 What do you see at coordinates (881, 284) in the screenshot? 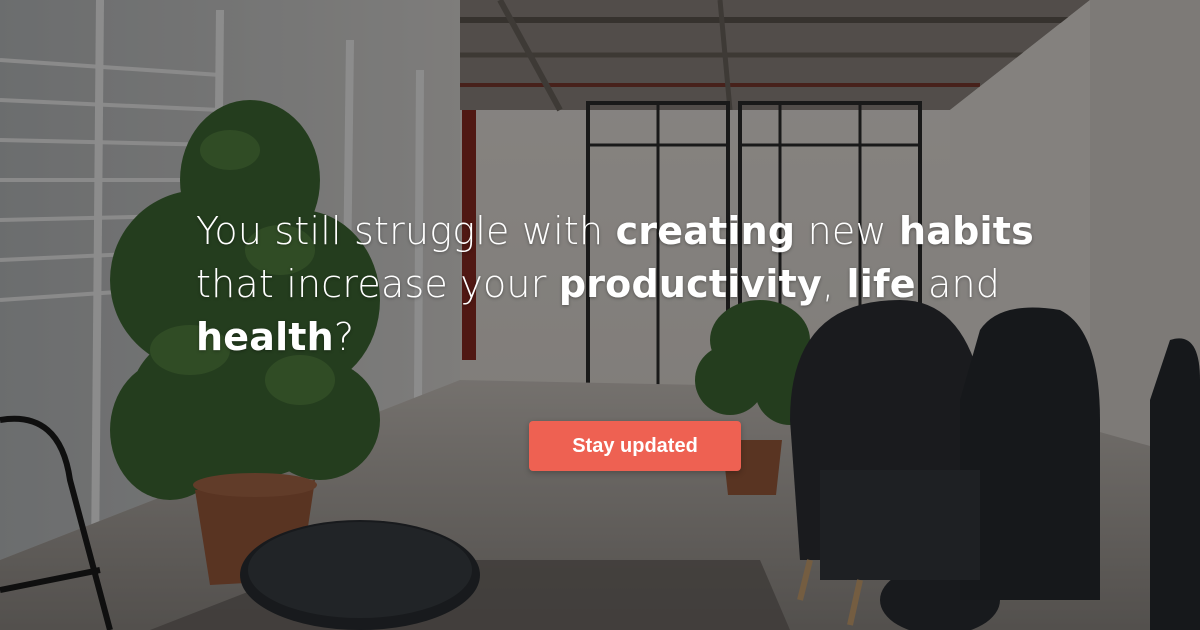
I see `headline-emphasis: life` at bounding box center [881, 284].